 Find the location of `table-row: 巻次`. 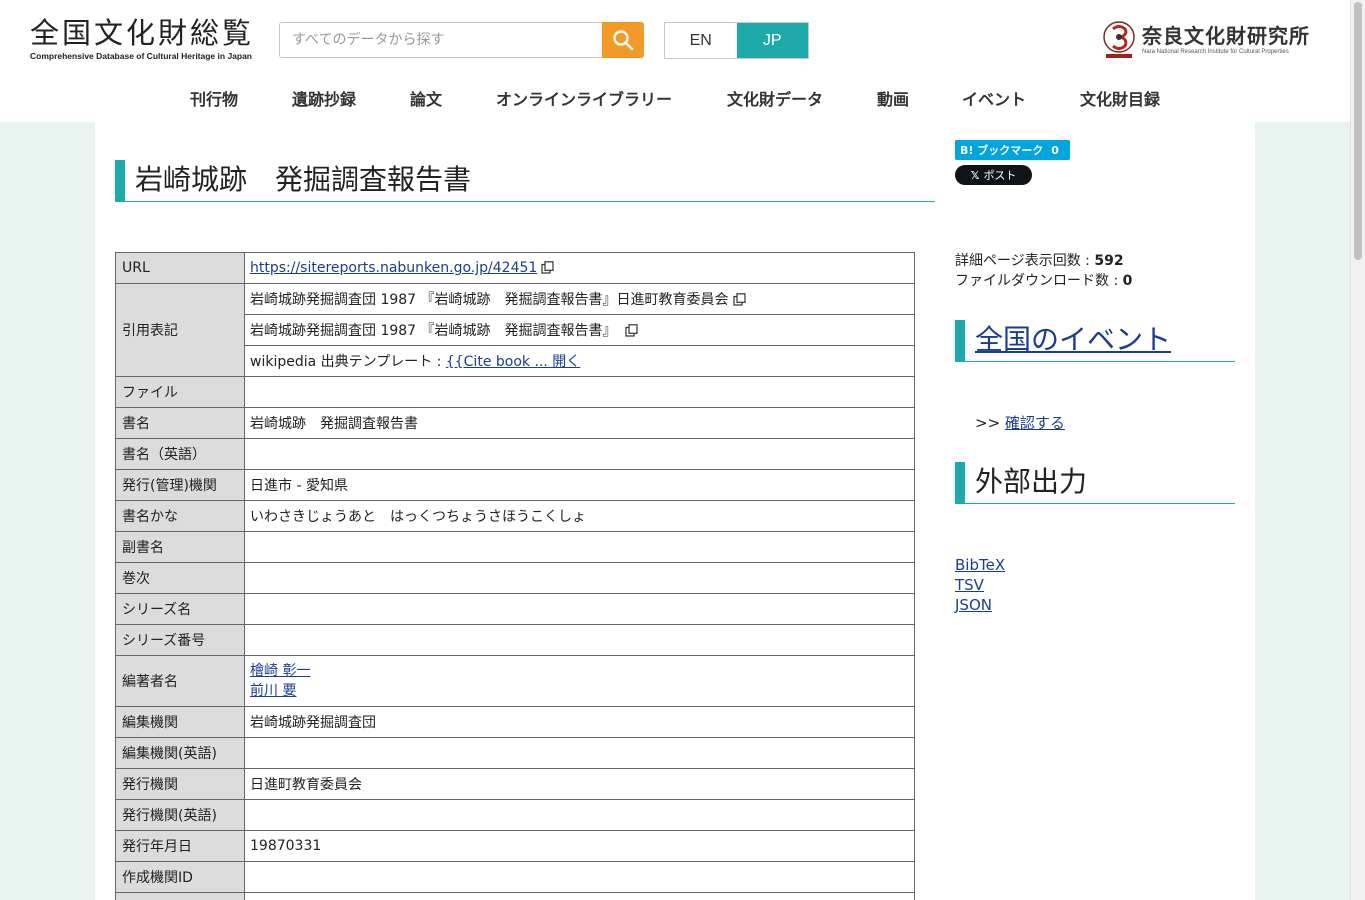

table-row: 巻次 is located at coordinates (515, 578).